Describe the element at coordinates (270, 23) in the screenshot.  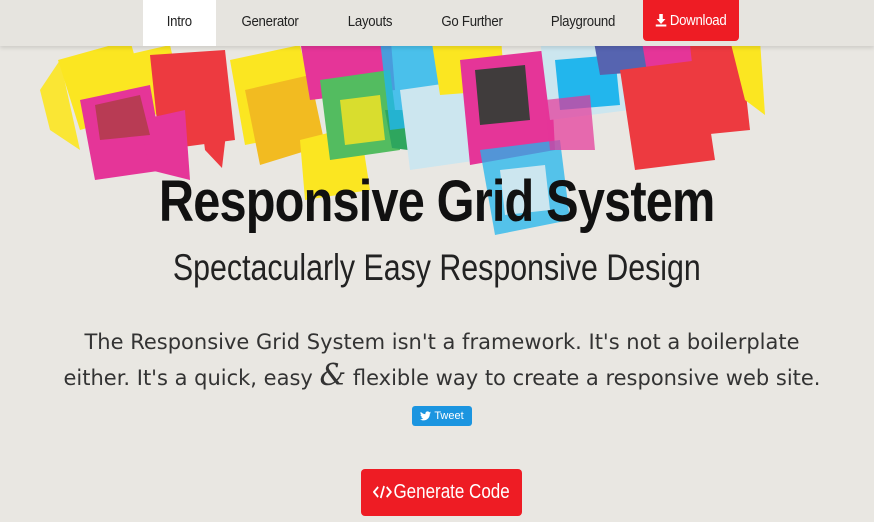
I see `nav-item-generator: Generator` at that location.